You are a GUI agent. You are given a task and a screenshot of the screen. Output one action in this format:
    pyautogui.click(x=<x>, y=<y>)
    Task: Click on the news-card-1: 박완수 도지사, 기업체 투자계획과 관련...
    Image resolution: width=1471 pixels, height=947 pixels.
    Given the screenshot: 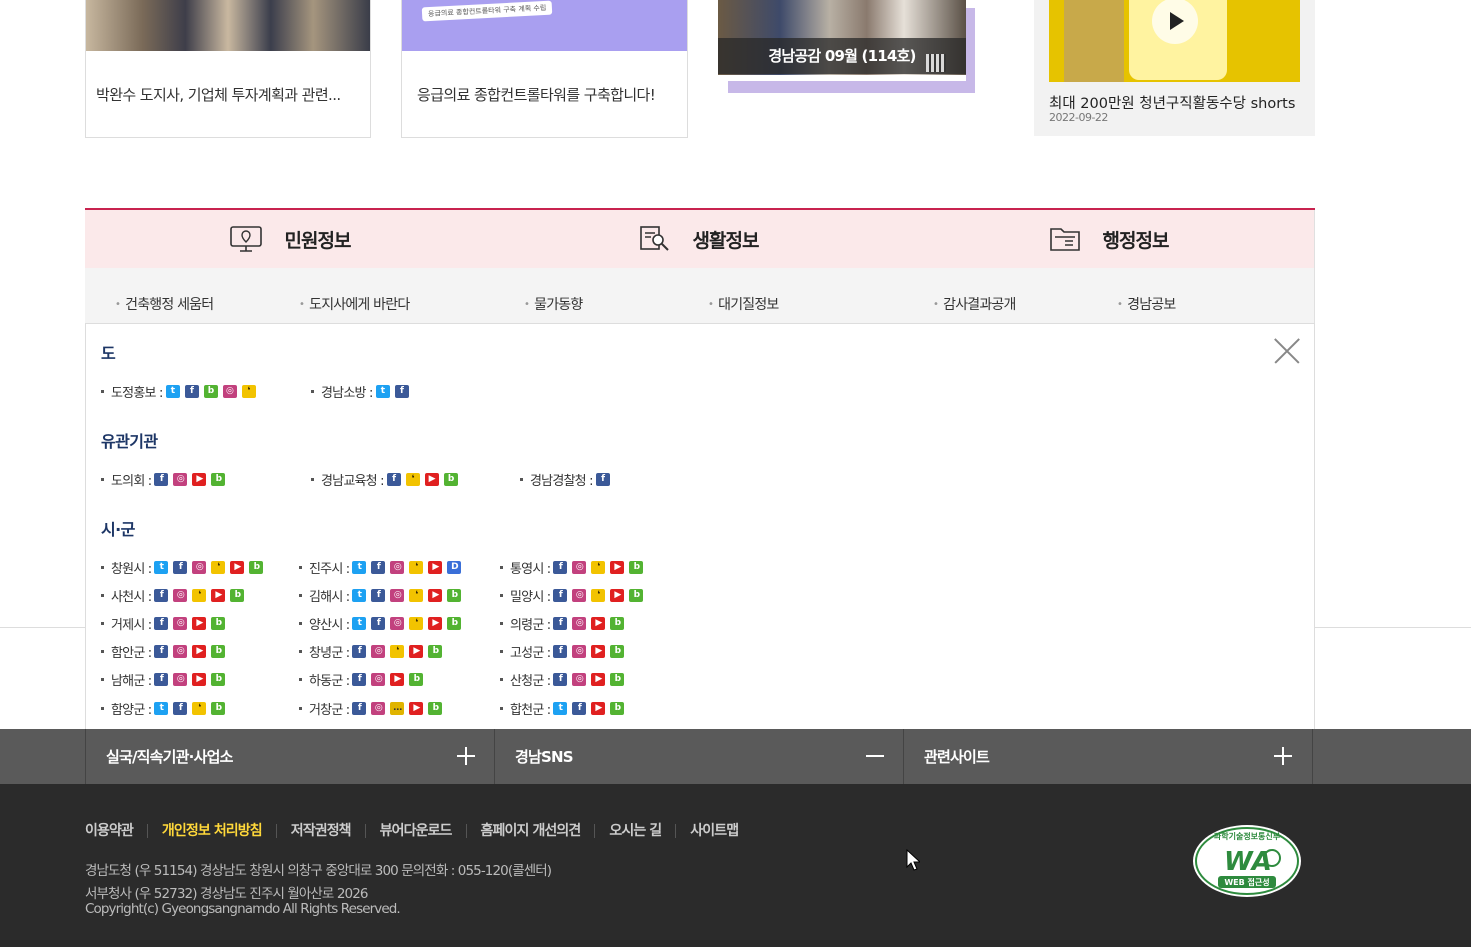 What is the action you would take?
    pyautogui.click(x=228, y=69)
    